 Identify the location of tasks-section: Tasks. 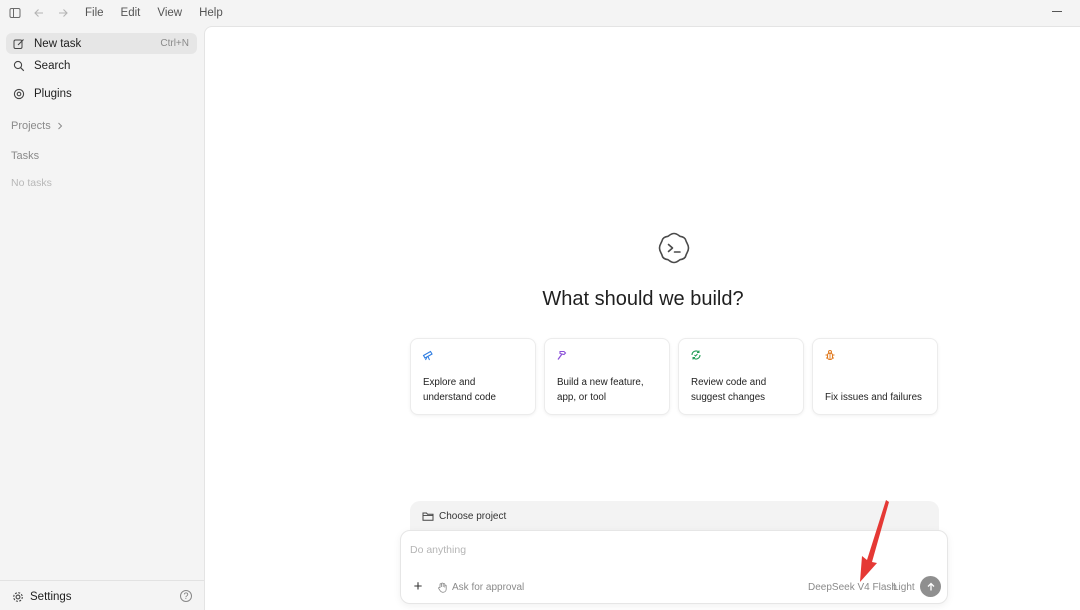
(25, 156).